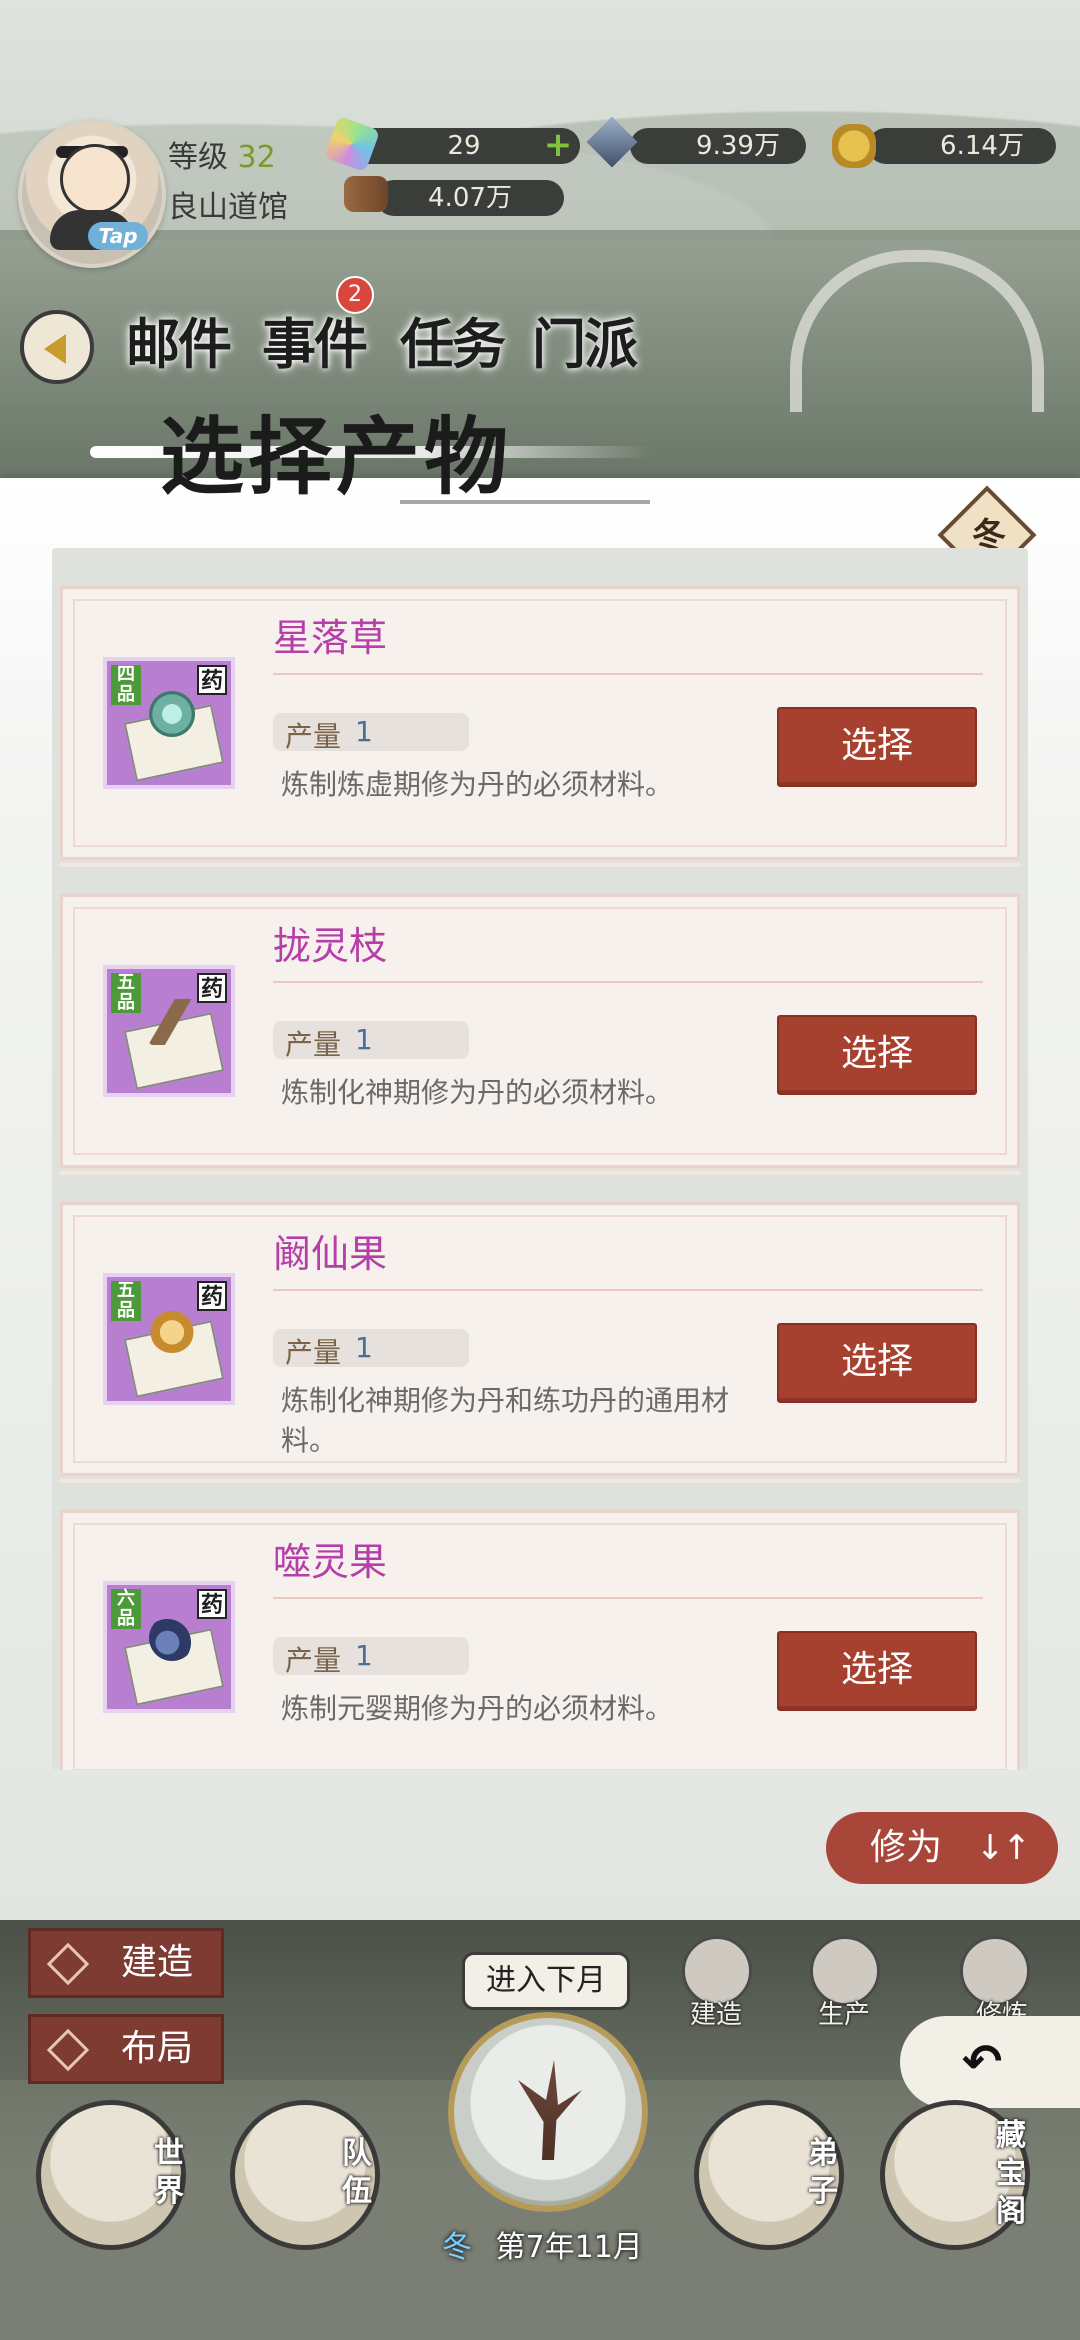 The image size is (1080, 2340). What do you see at coordinates (854, 146) in the screenshot?
I see `gold-icon` at bounding box center [854, 146].